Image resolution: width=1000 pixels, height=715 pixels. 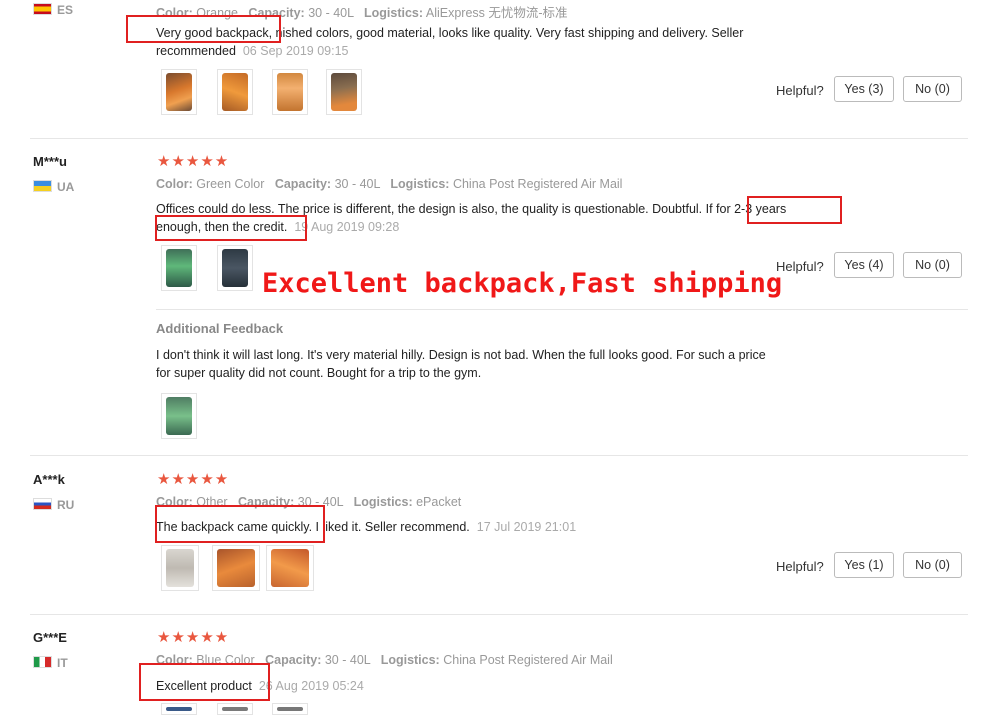 I want to click on flag-ua-icon, so click(x=42, y=186).